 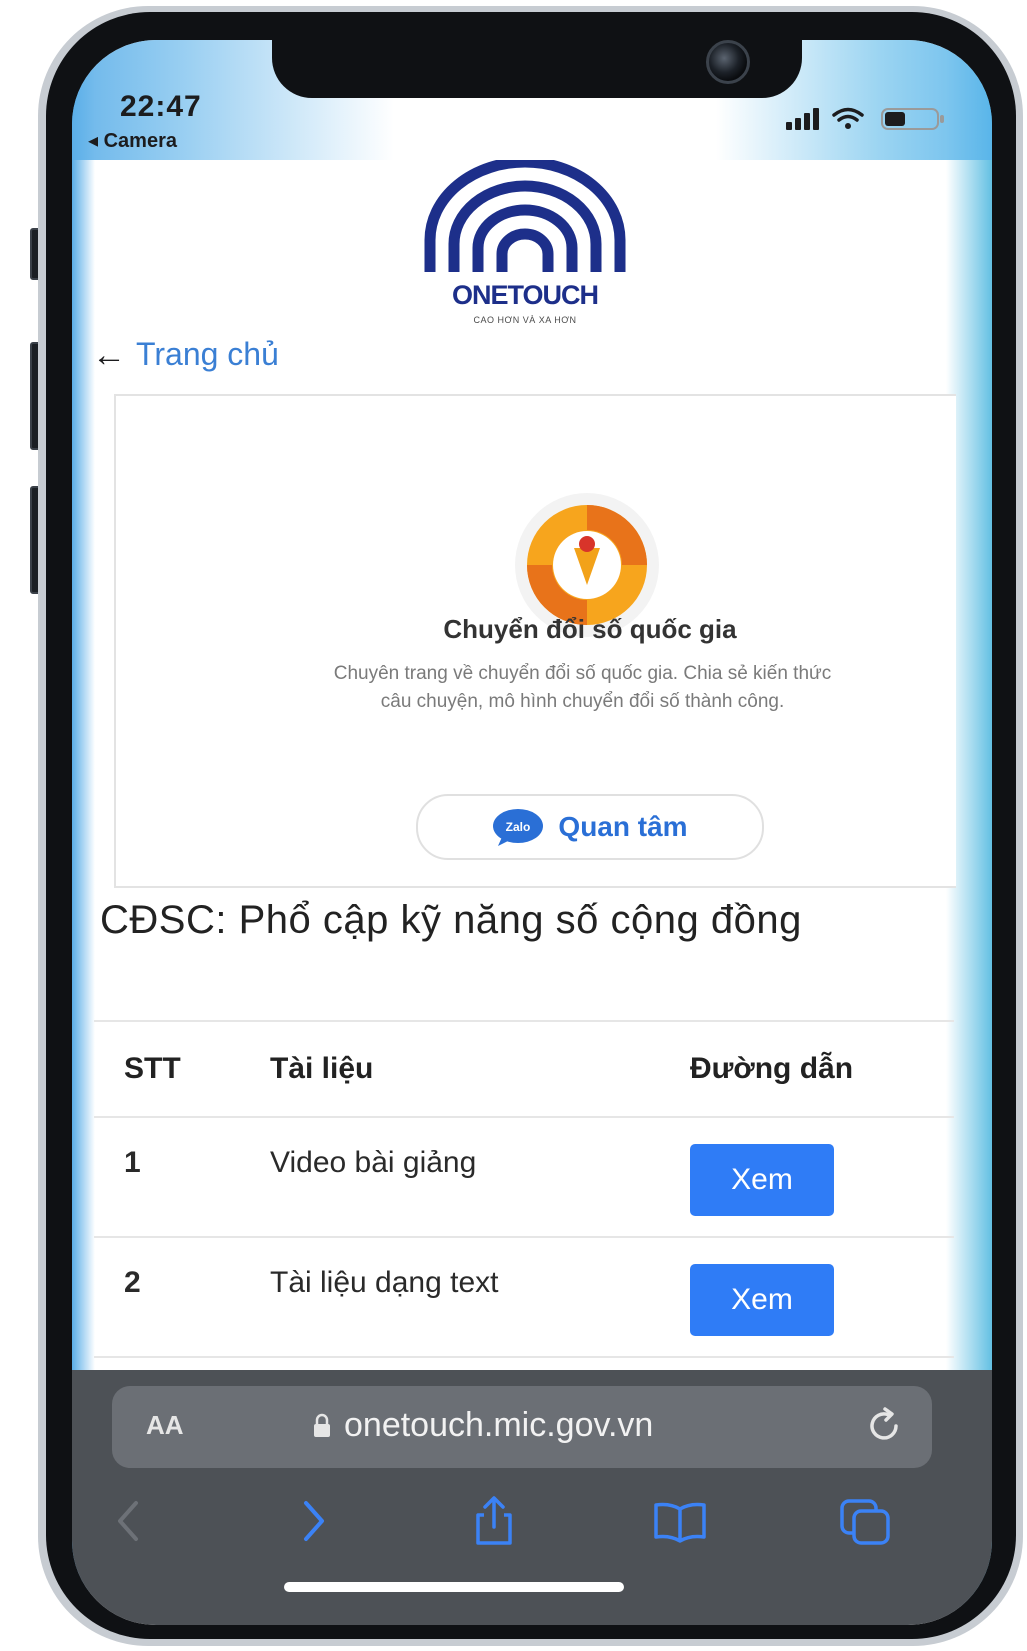 What do you see at coordinates (165, 1425) in the screenshot?
I see `reader-settings-button: AA` at bounding box center [165, 1425].